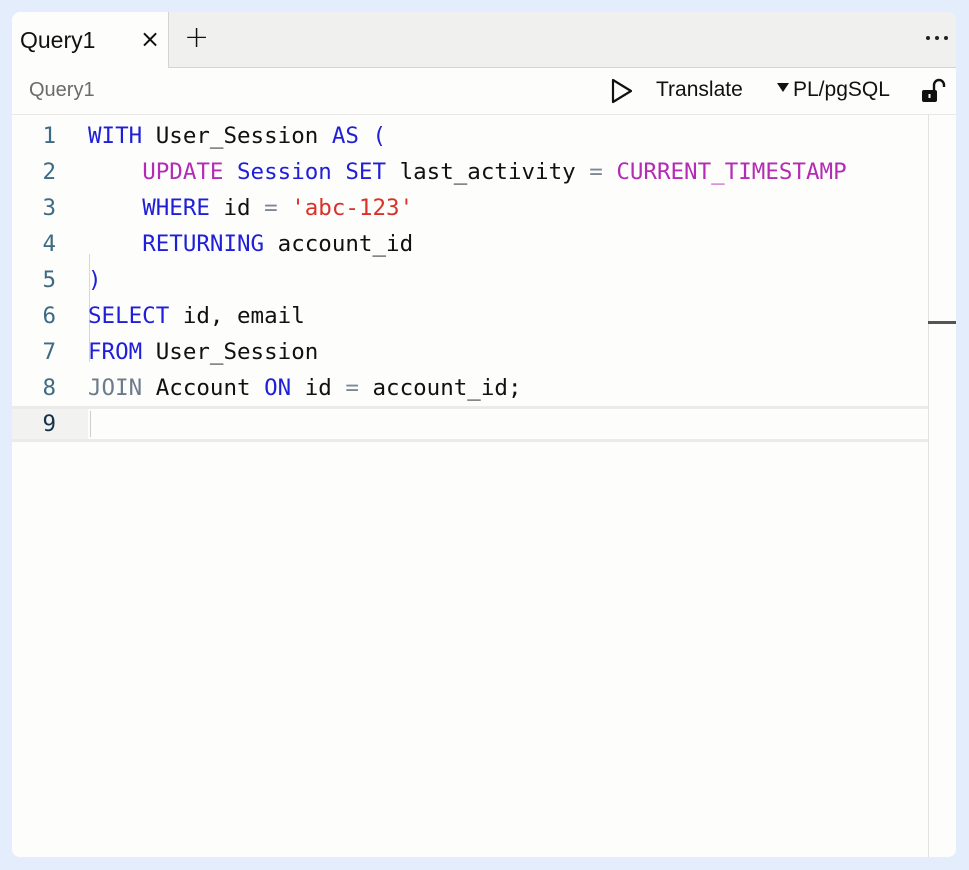 This screenshot has height=870, width=969. I want to click on code-token: account_id;, so click(440, 388).